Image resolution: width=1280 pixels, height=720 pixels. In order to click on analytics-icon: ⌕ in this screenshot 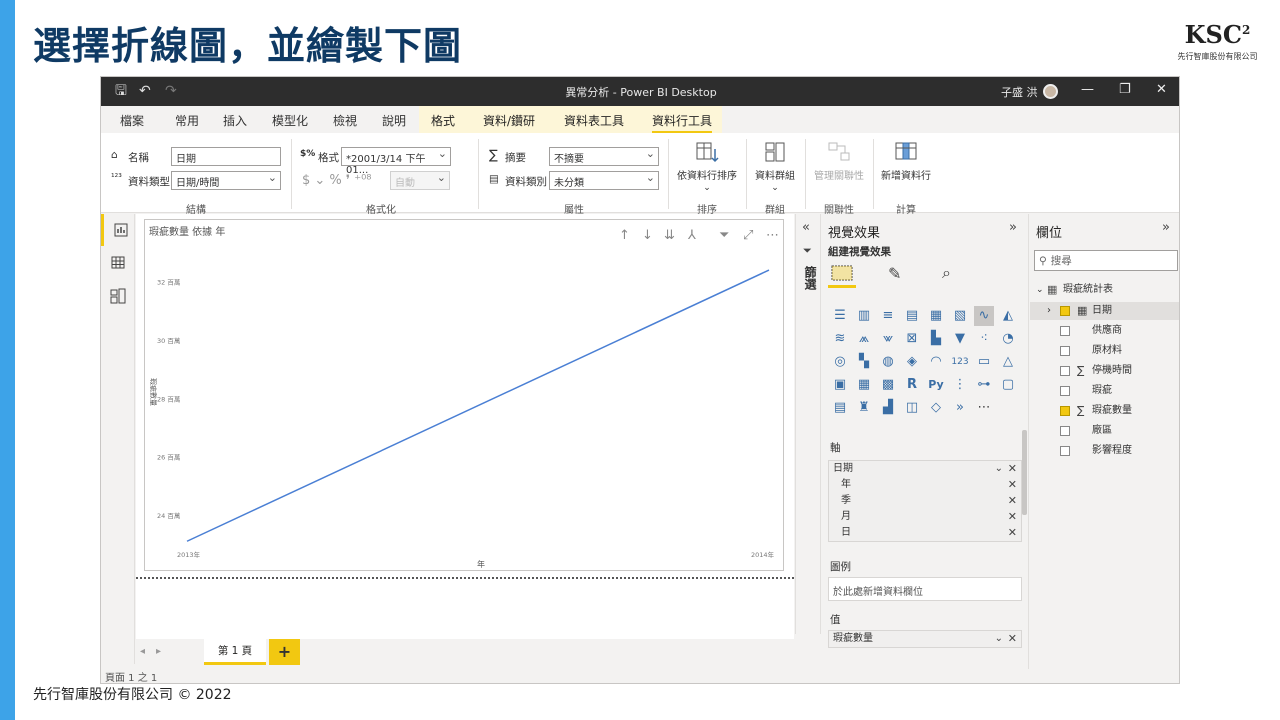, I will do `click(946, 273)`.